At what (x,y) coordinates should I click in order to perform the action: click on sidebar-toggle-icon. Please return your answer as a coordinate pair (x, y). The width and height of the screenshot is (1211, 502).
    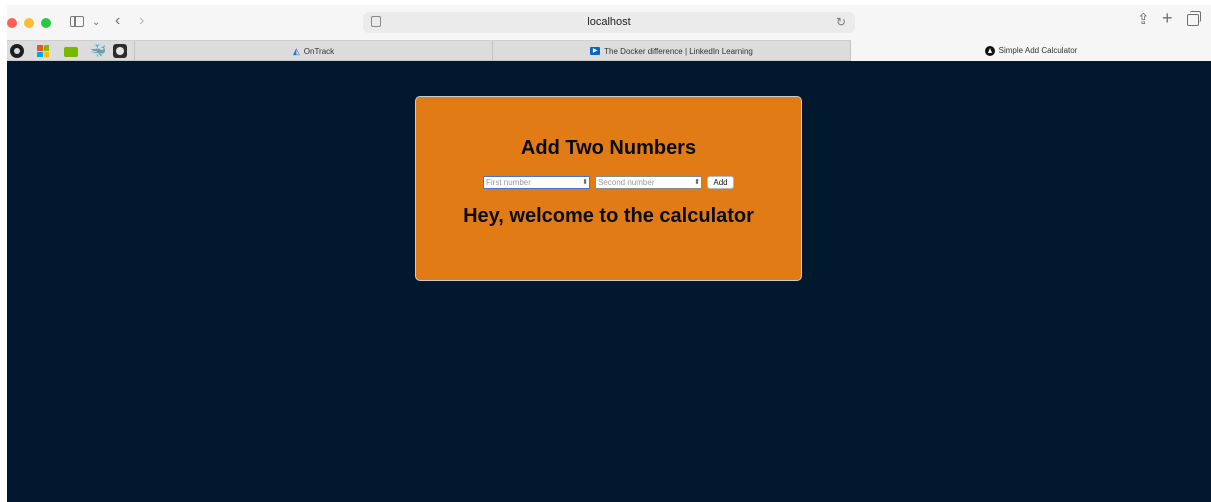
    Looking at the image, I should click on (77, 21).